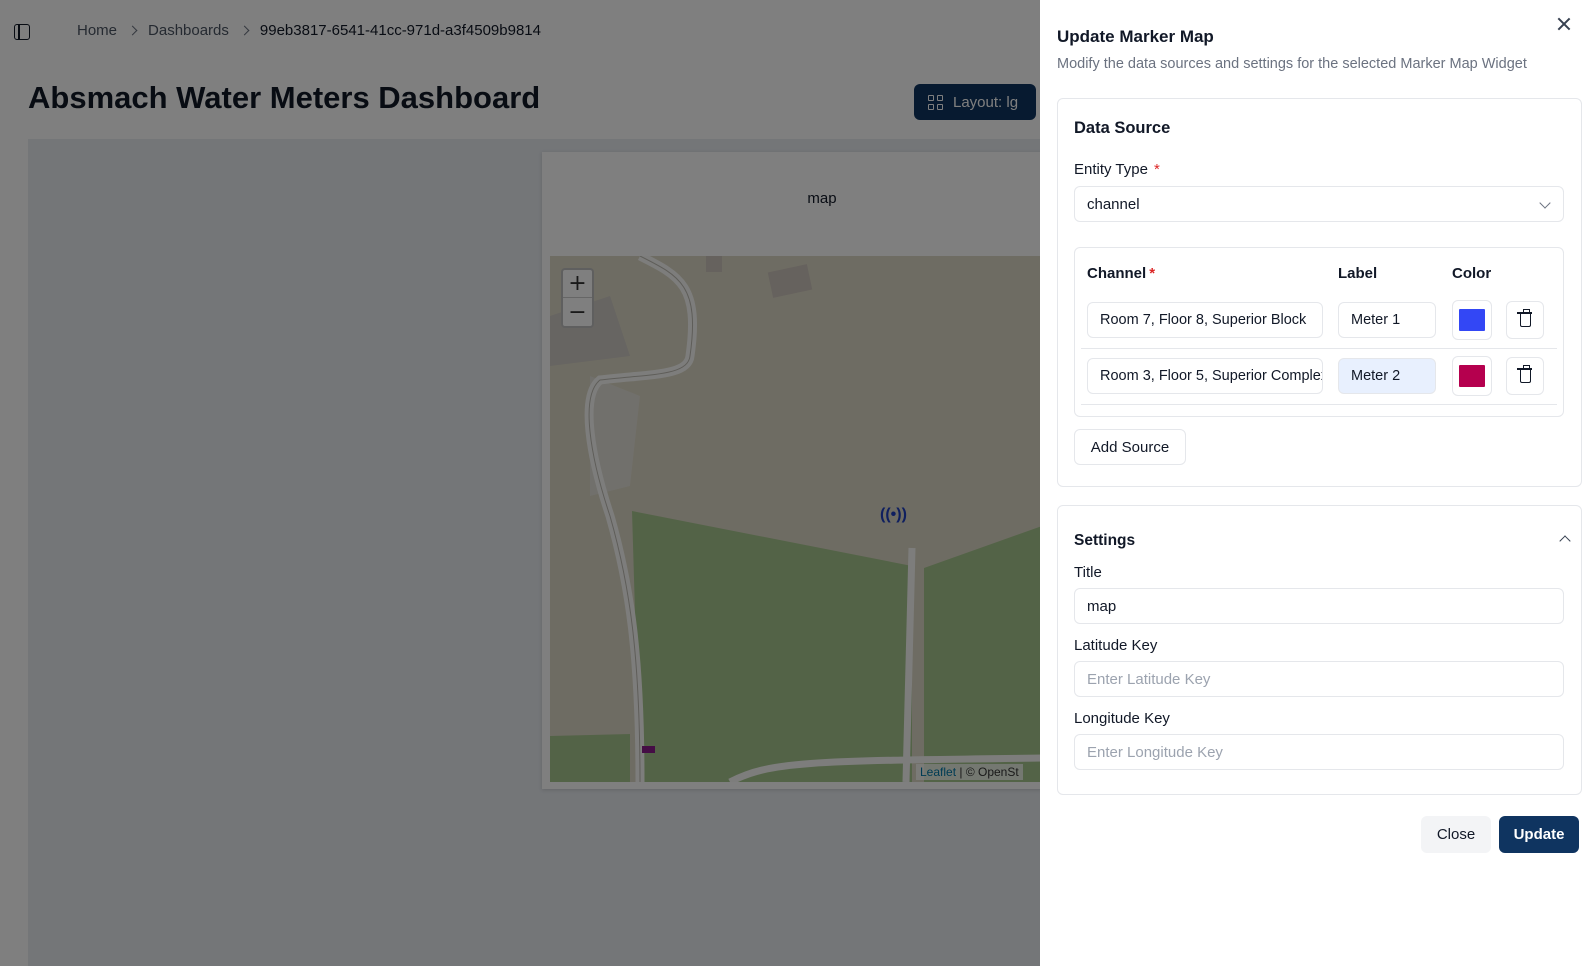 The width and height of the screenshot is (1590, 966). Describe the element at coordinates (1105, 540) in the screenshot. I see `settings-heading: Settings` at that location.